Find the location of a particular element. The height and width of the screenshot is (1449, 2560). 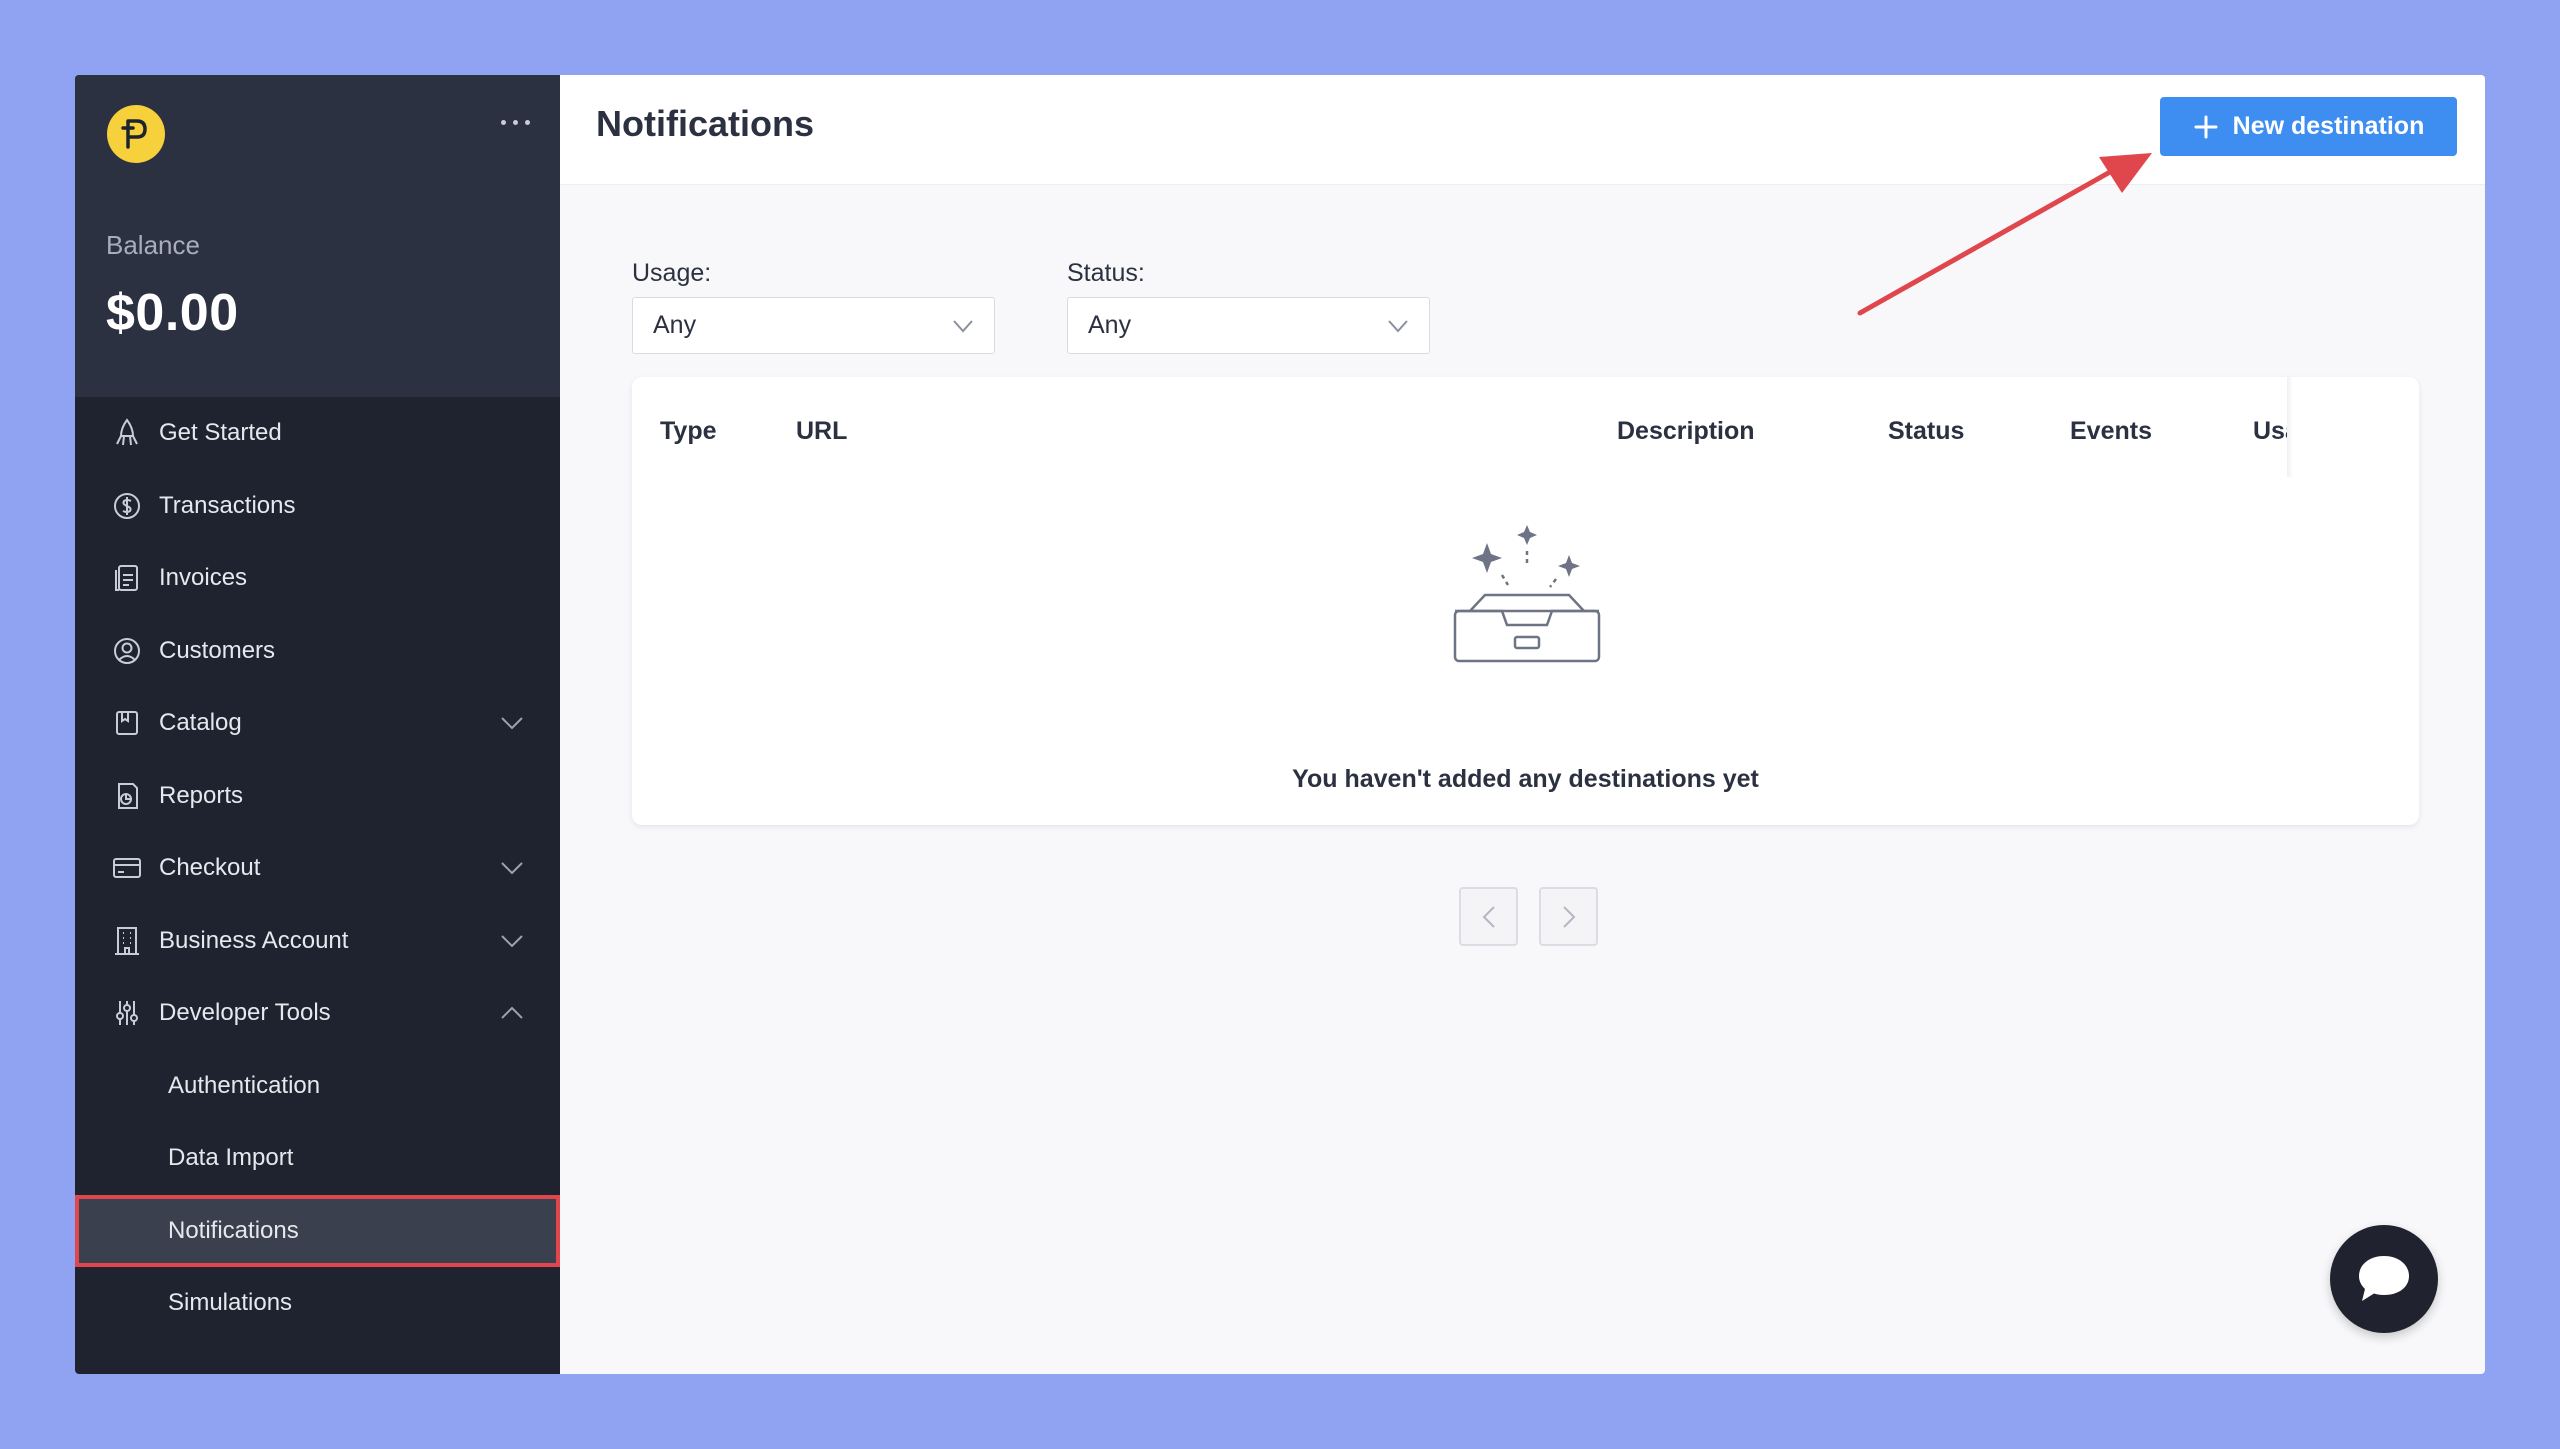

sidebar-item-label: Reports is located at coordinates (201, 795).